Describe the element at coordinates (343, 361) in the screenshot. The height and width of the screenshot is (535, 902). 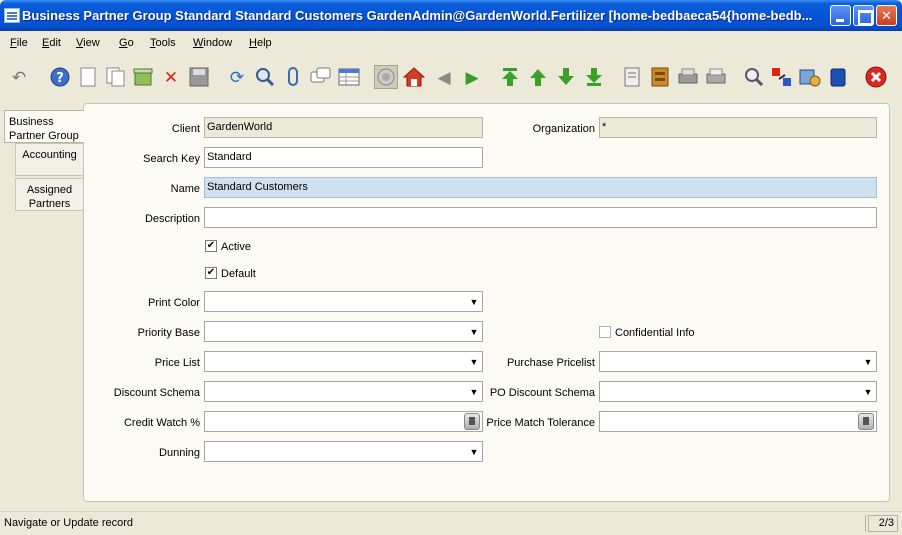
I see `price-list-select: ▼` at that location.